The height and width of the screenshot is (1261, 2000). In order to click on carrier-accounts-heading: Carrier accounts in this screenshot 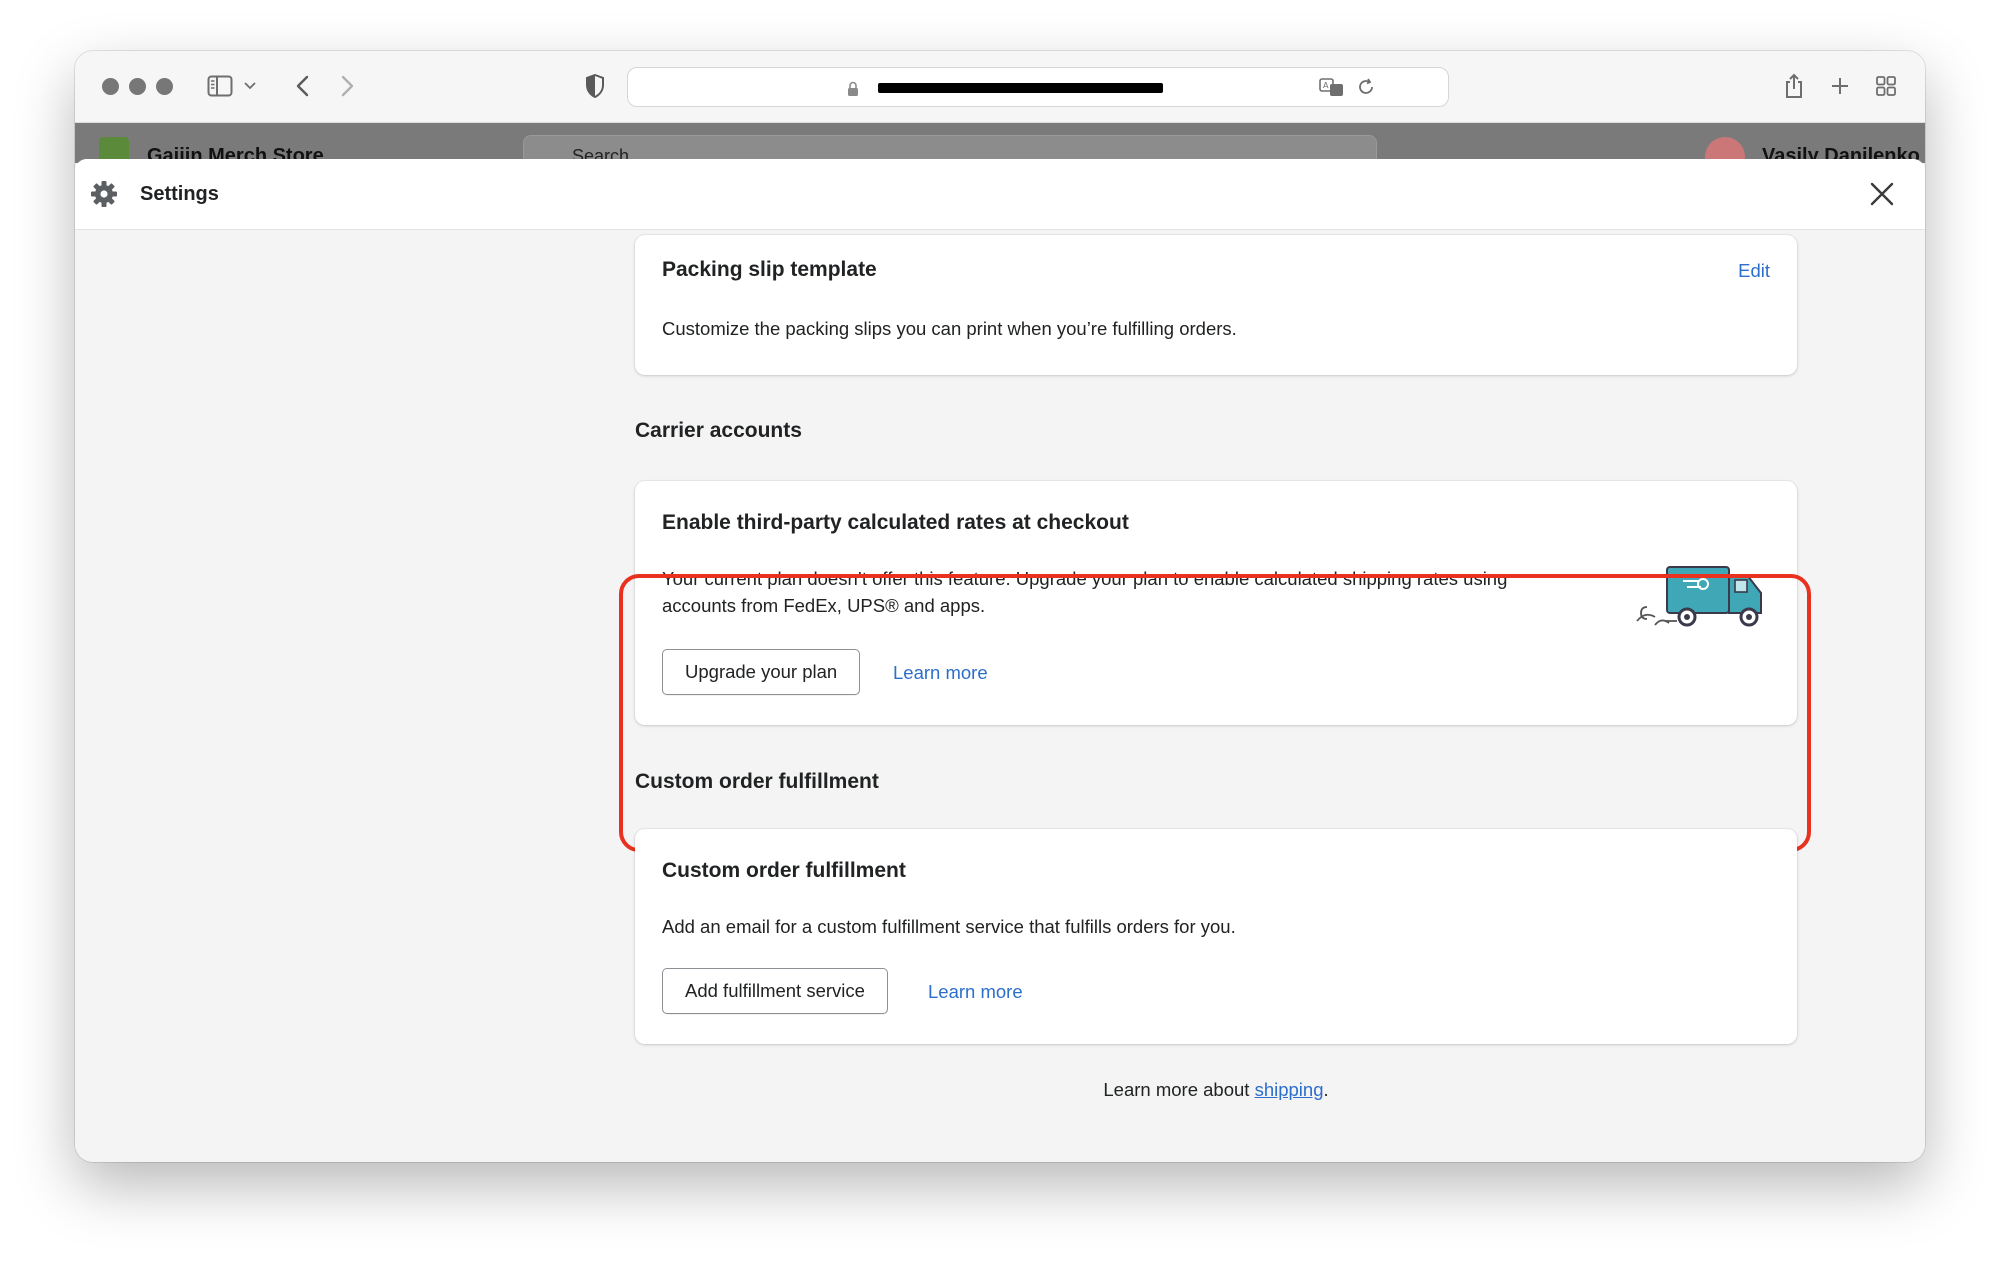, I will do `click(718, 430)`.